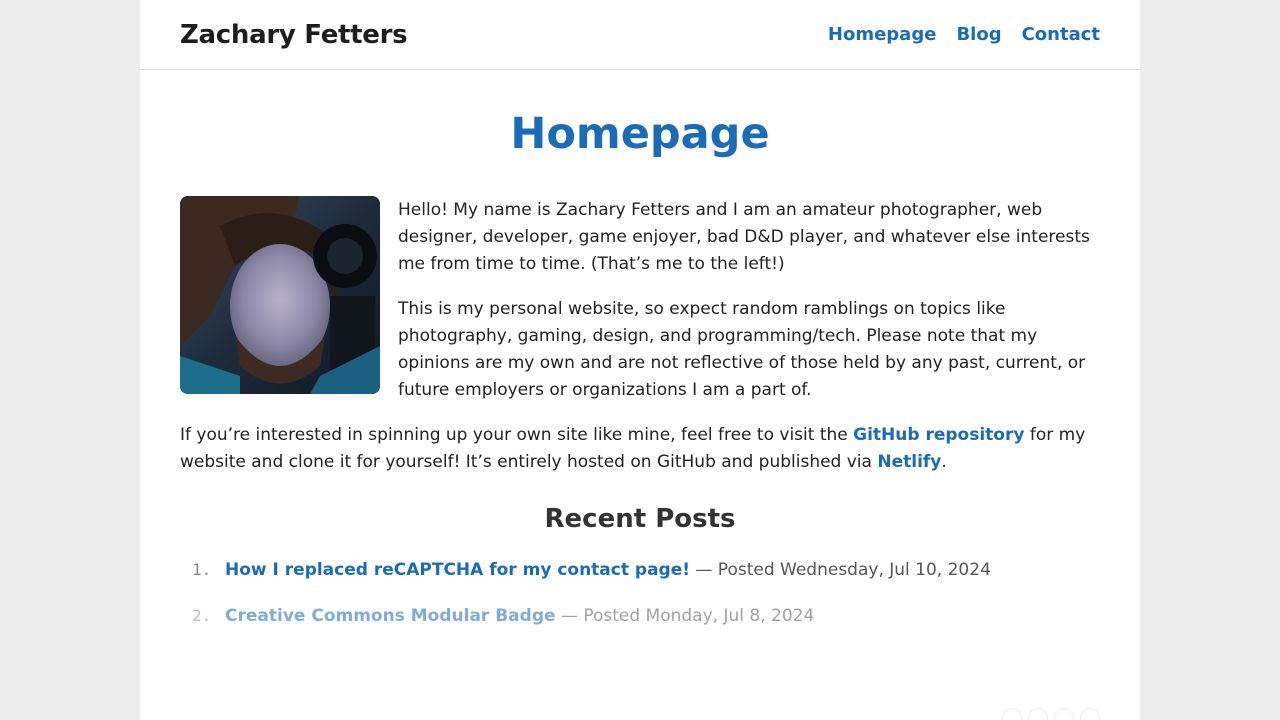 The width and height of the screenshot is (1280, 720). I want to click on footer-icons, so click(1051, 714).